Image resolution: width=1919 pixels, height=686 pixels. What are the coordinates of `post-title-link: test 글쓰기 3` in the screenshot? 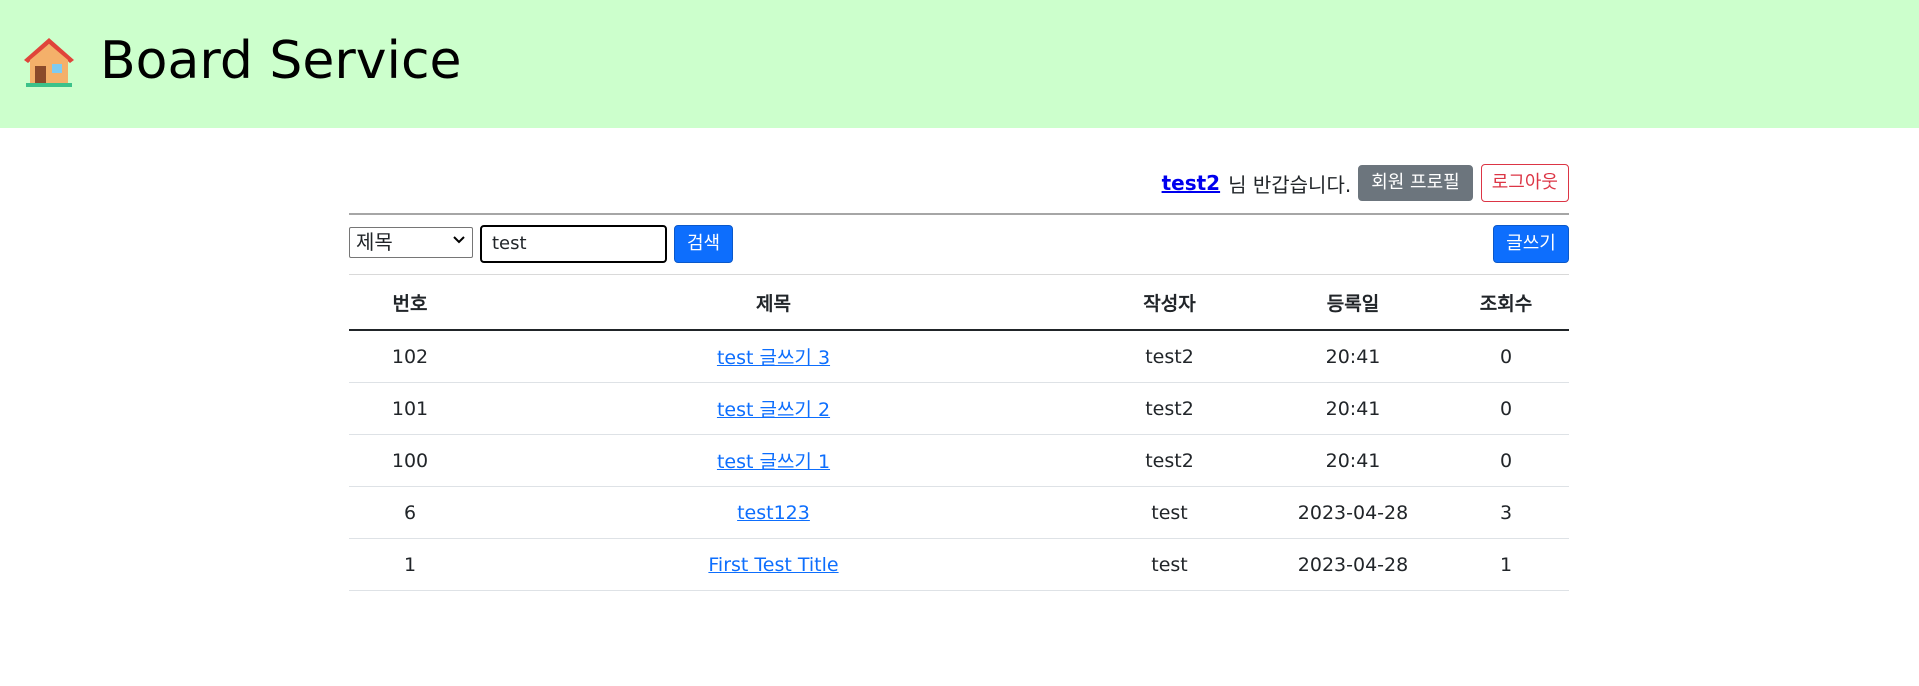 It's located at (773, 358).